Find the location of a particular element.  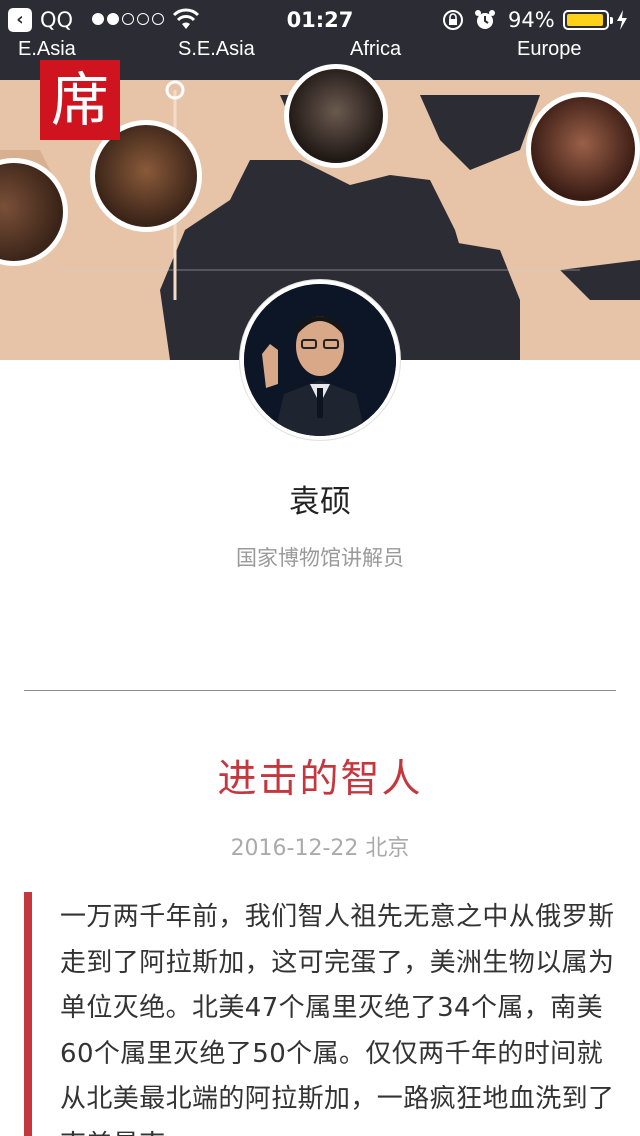

speaker-avatar is located at coordinates (320, 360).